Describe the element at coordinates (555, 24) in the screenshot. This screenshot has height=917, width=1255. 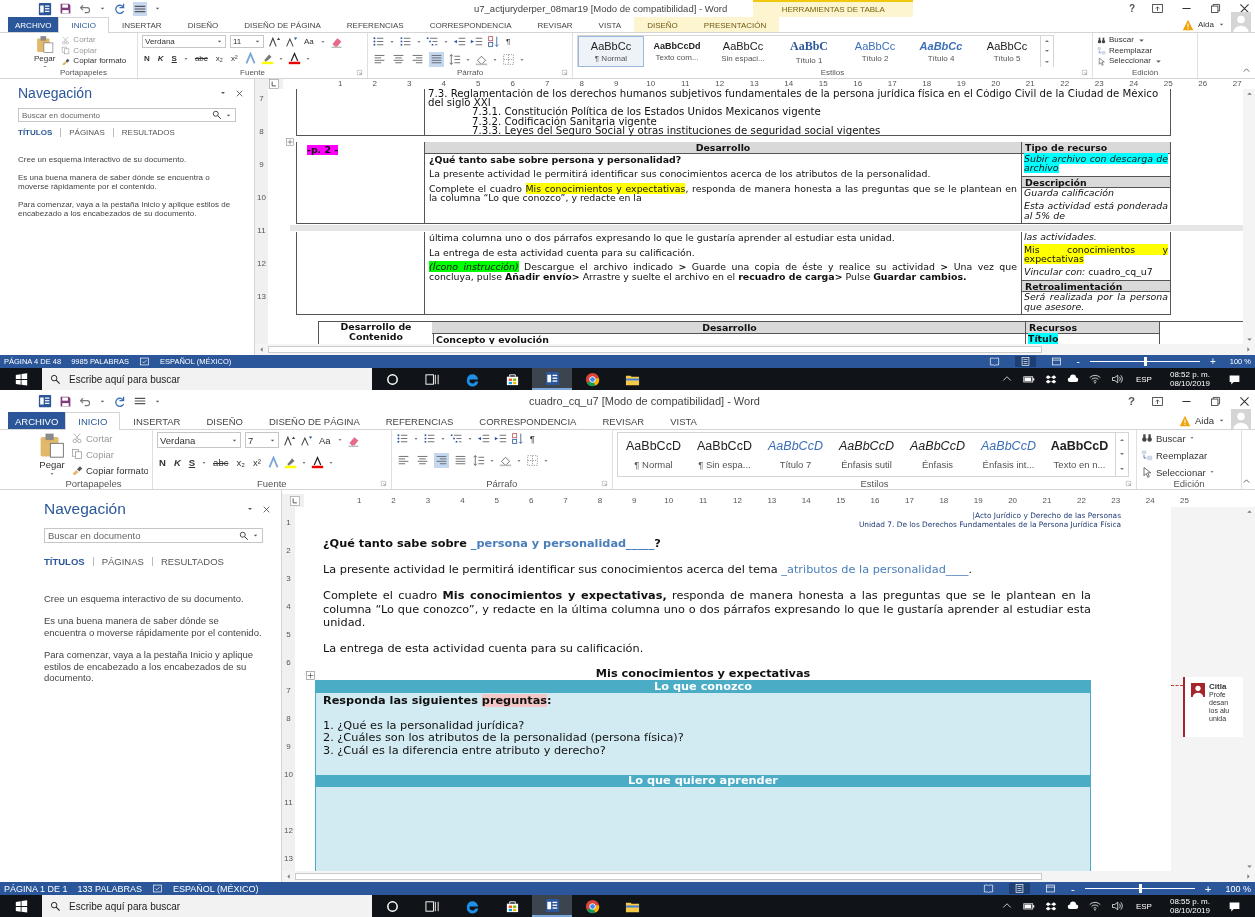
I see `ribbon-tab: REVISAR` at that location.